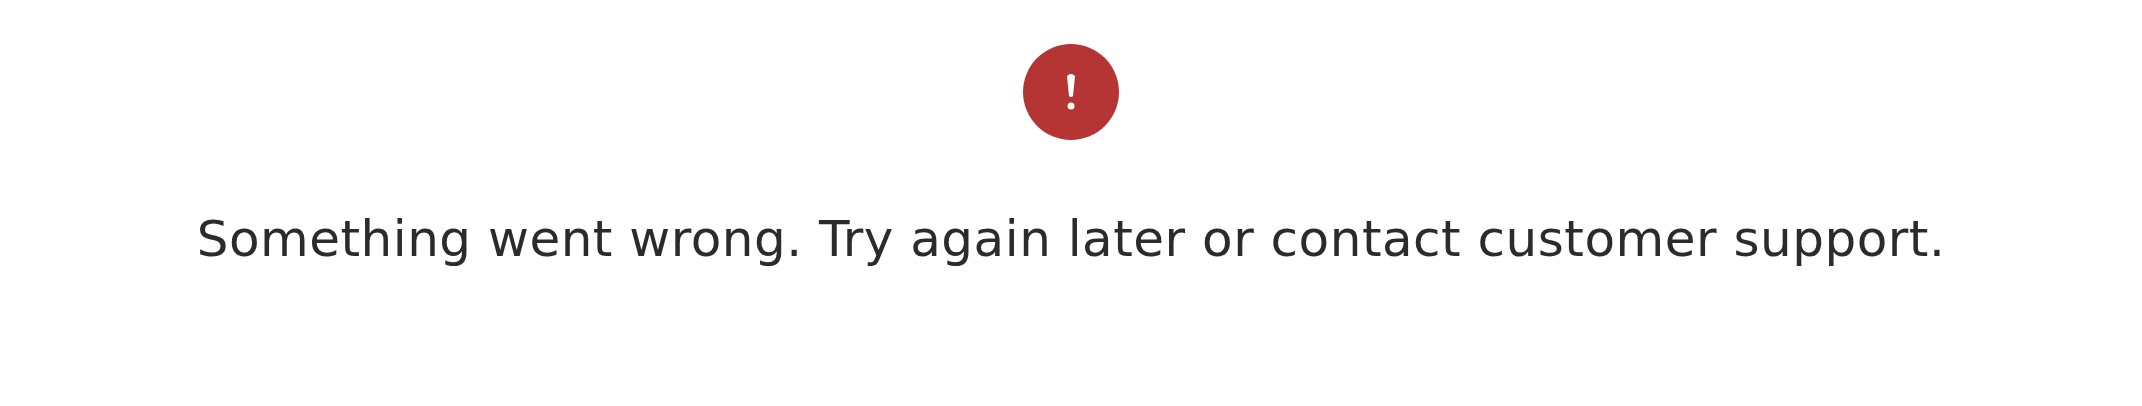  I want to click on error-message: Something went wrong. Try again later or contact customer support., so click(1071, 239).